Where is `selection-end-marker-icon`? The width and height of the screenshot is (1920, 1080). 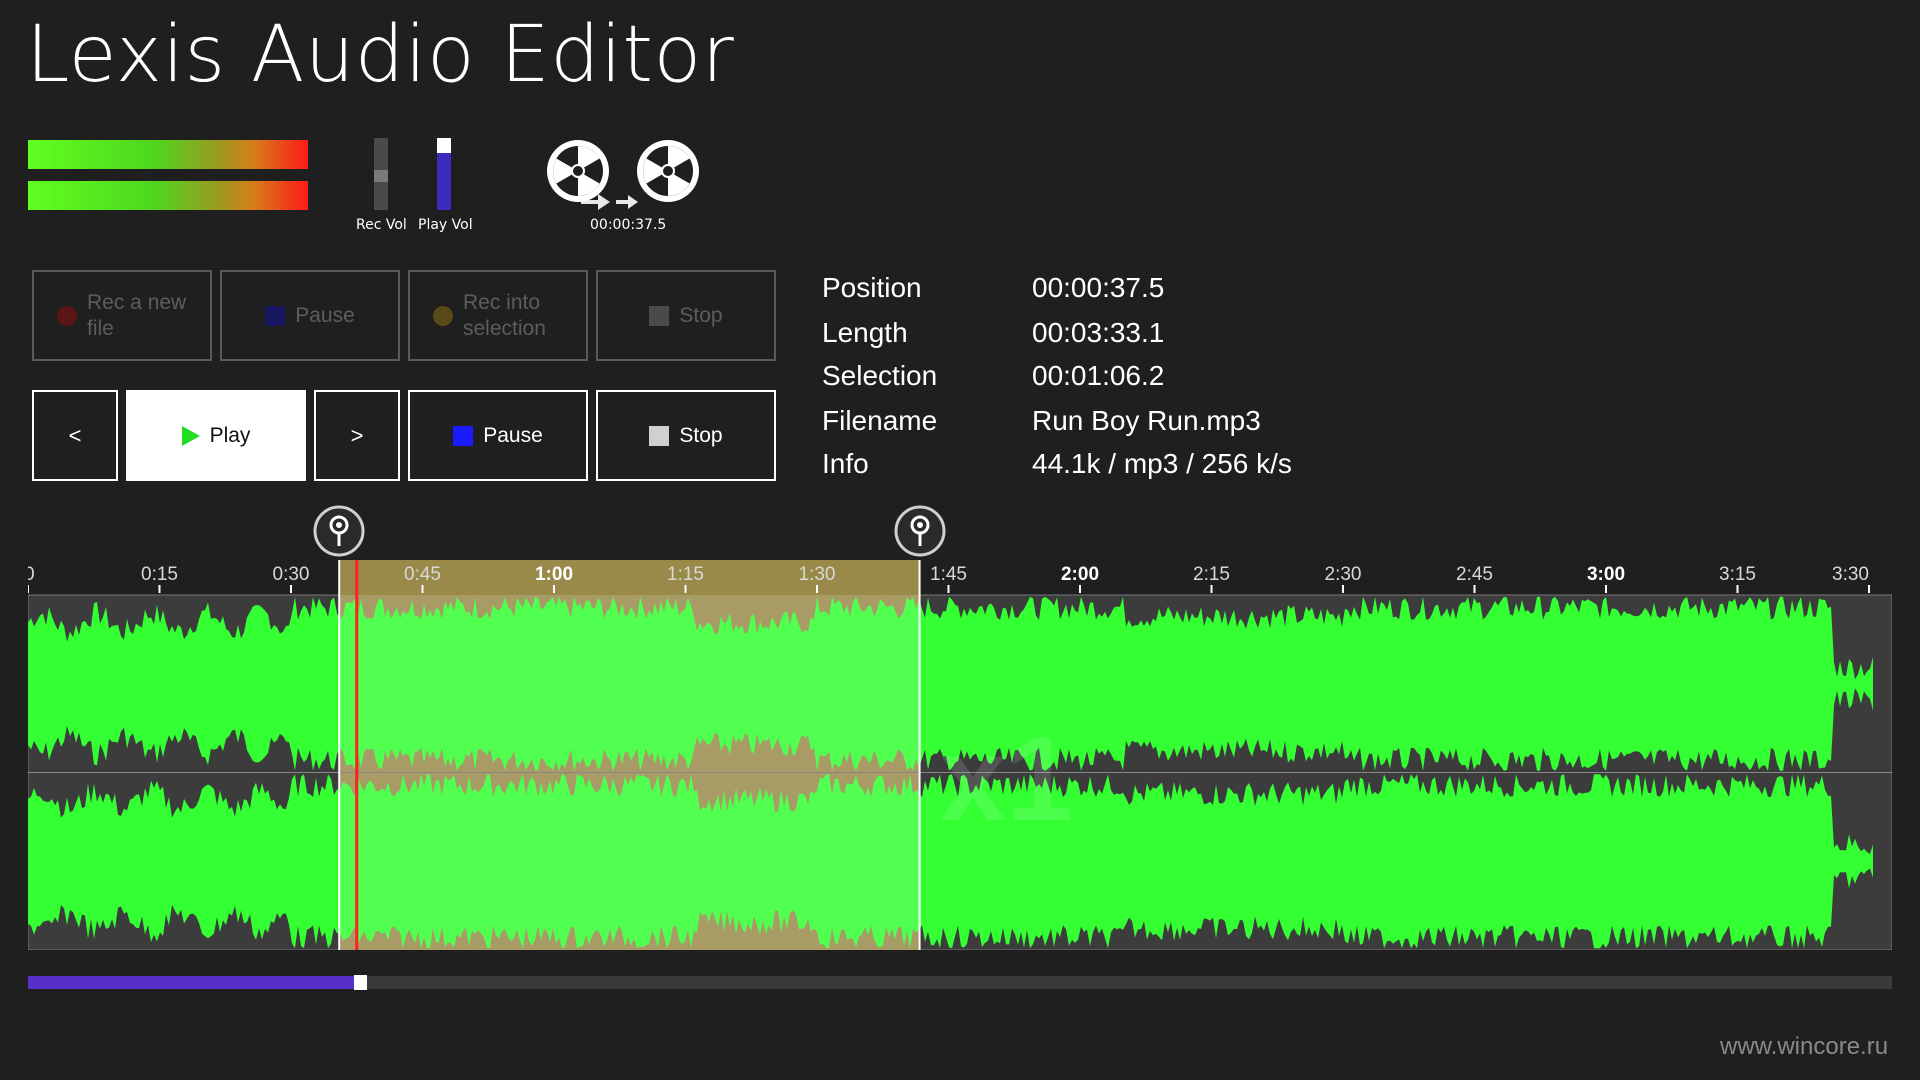
selection-end-marker-icon is located at coordinates (920, 531).